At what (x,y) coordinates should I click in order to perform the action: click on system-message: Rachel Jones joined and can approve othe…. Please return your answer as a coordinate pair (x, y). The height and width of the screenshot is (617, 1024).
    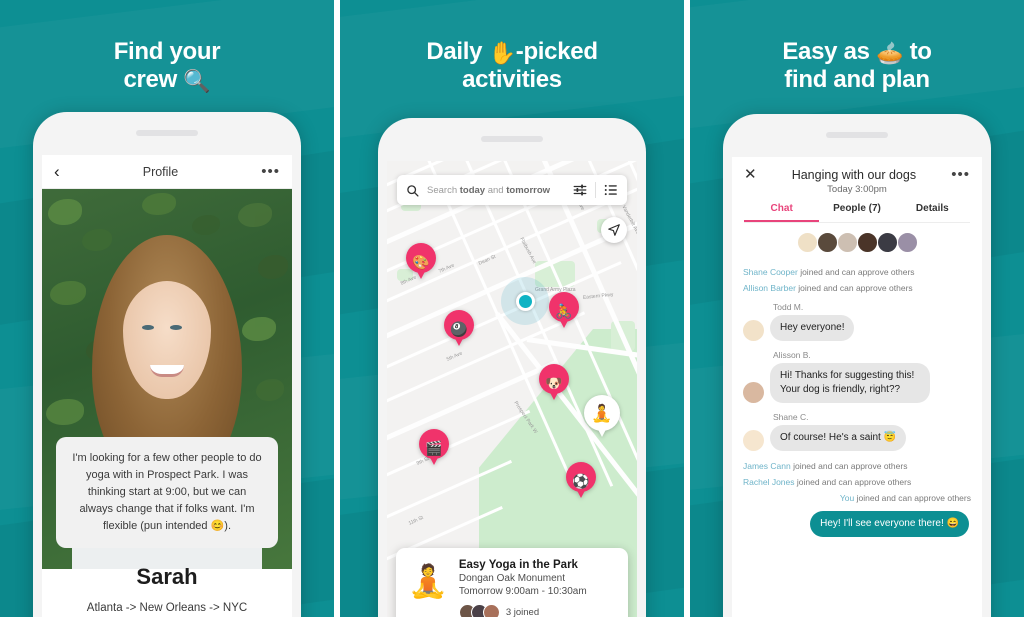
    Looking at the image, I should click on (857, 482).